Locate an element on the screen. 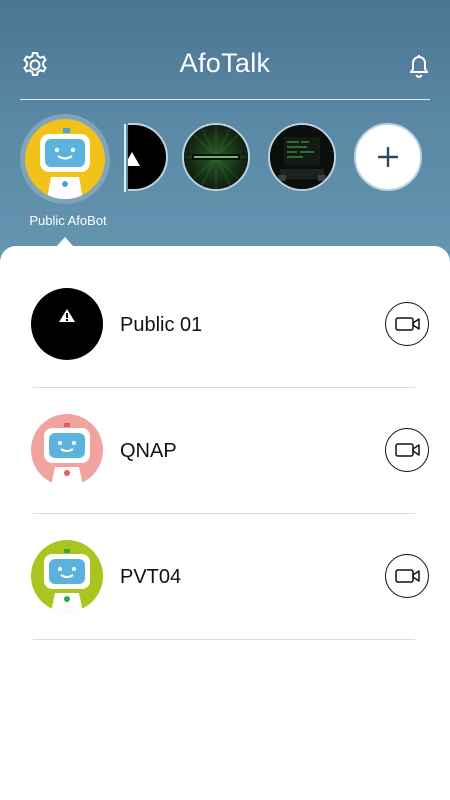 The width and height of the screenshot is (450, 800). top-bar: AfoTalk is located at coordinates (225, 65).